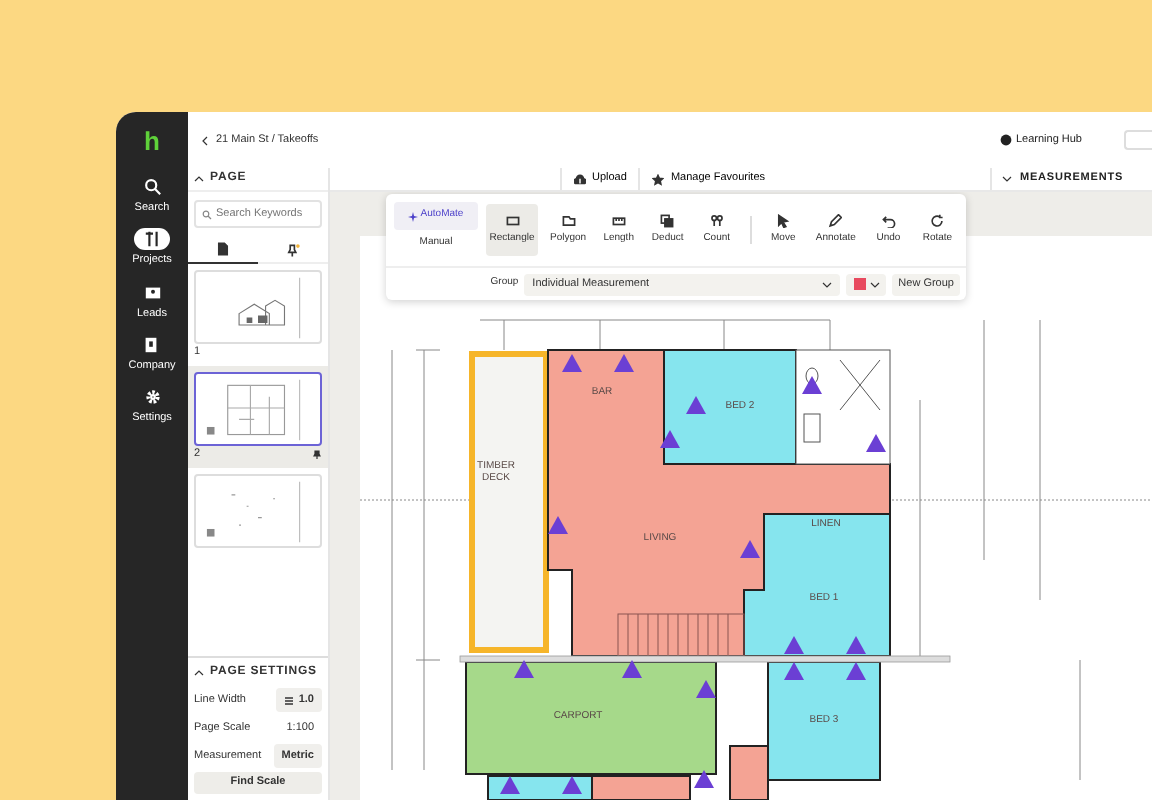 This screenshot has width=1152, height=800. What do you see at coordinates (681, 635) in the screenshot?
I see `stairs-drawing` at bounding box center [681, 635].